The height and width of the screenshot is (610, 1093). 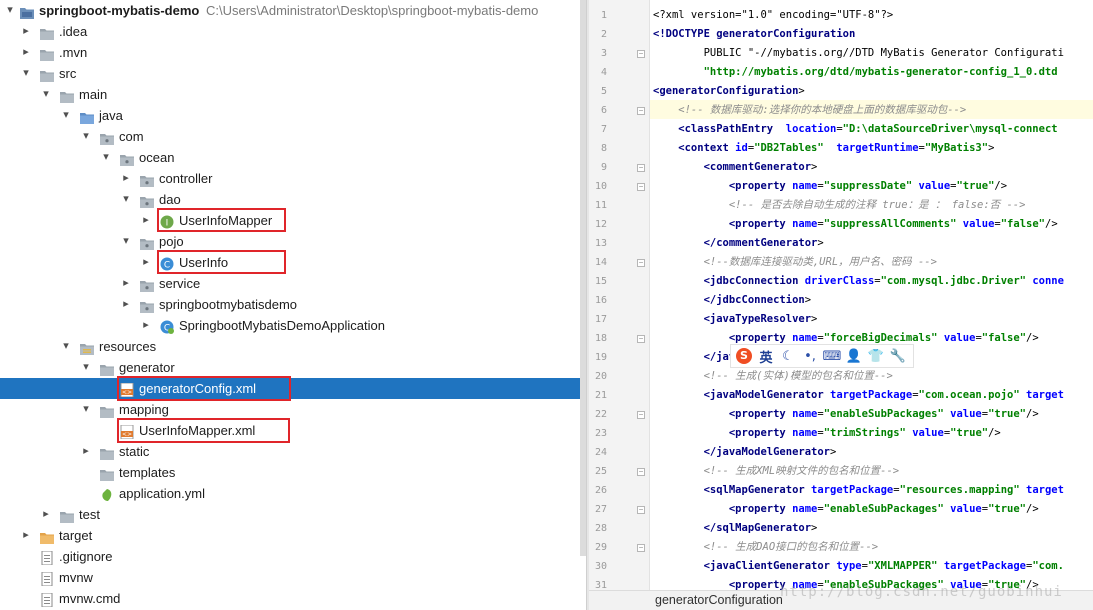 What do you see at coordinates (293, 52) in the screenshot?
I see `tree-item: ▸ .mvn` at bounding box center [293, 52].